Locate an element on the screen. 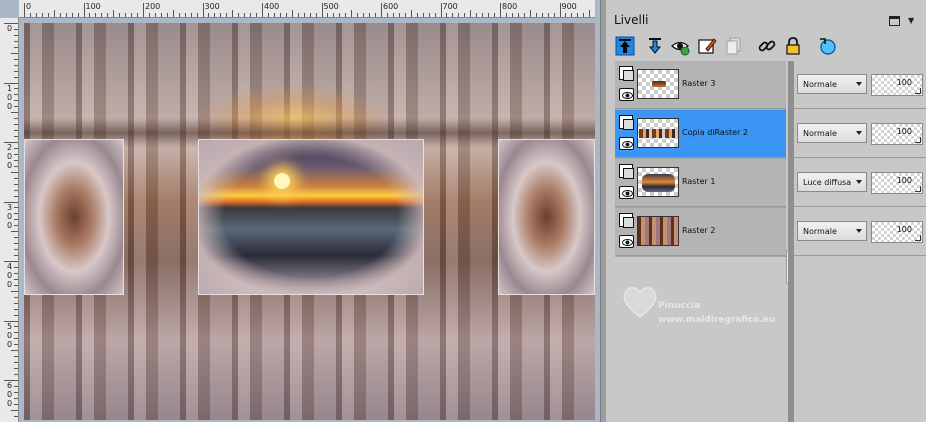 Image resolution: width=926 pixels, height=422 pixels. lock-icon is located at coordinates (793, 46).